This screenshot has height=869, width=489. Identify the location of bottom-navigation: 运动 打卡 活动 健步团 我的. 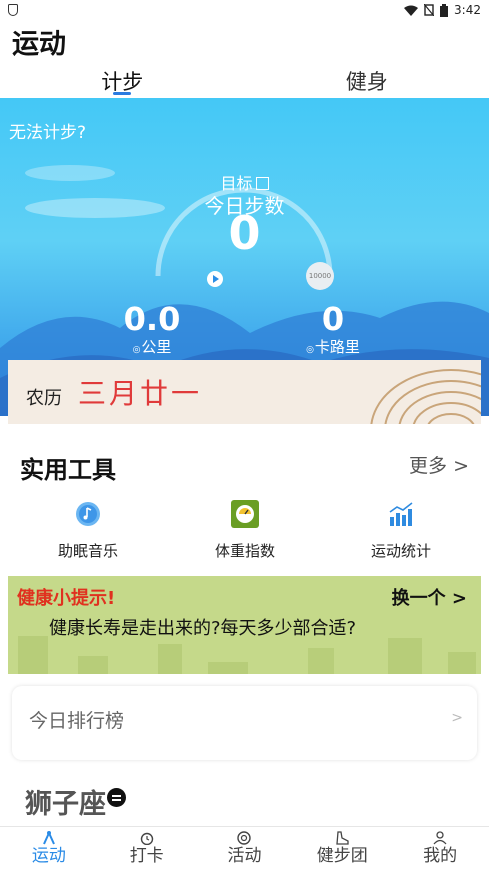
(244, 847).